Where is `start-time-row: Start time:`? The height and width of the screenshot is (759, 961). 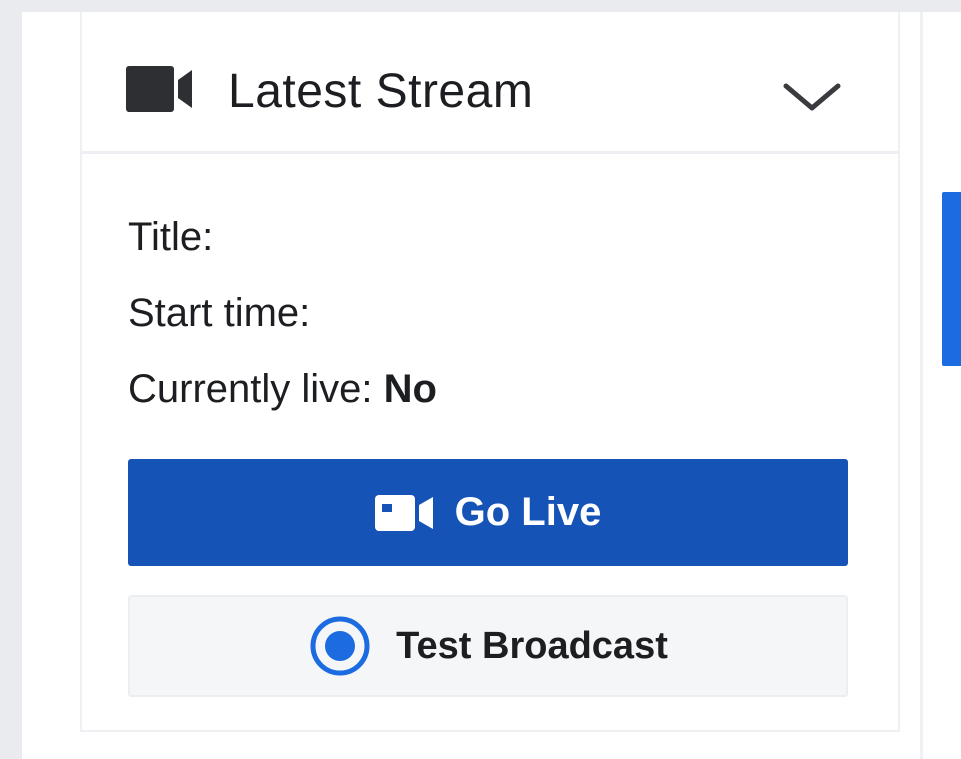
start-time-row: Start time: is located at coordinates (219, 313).